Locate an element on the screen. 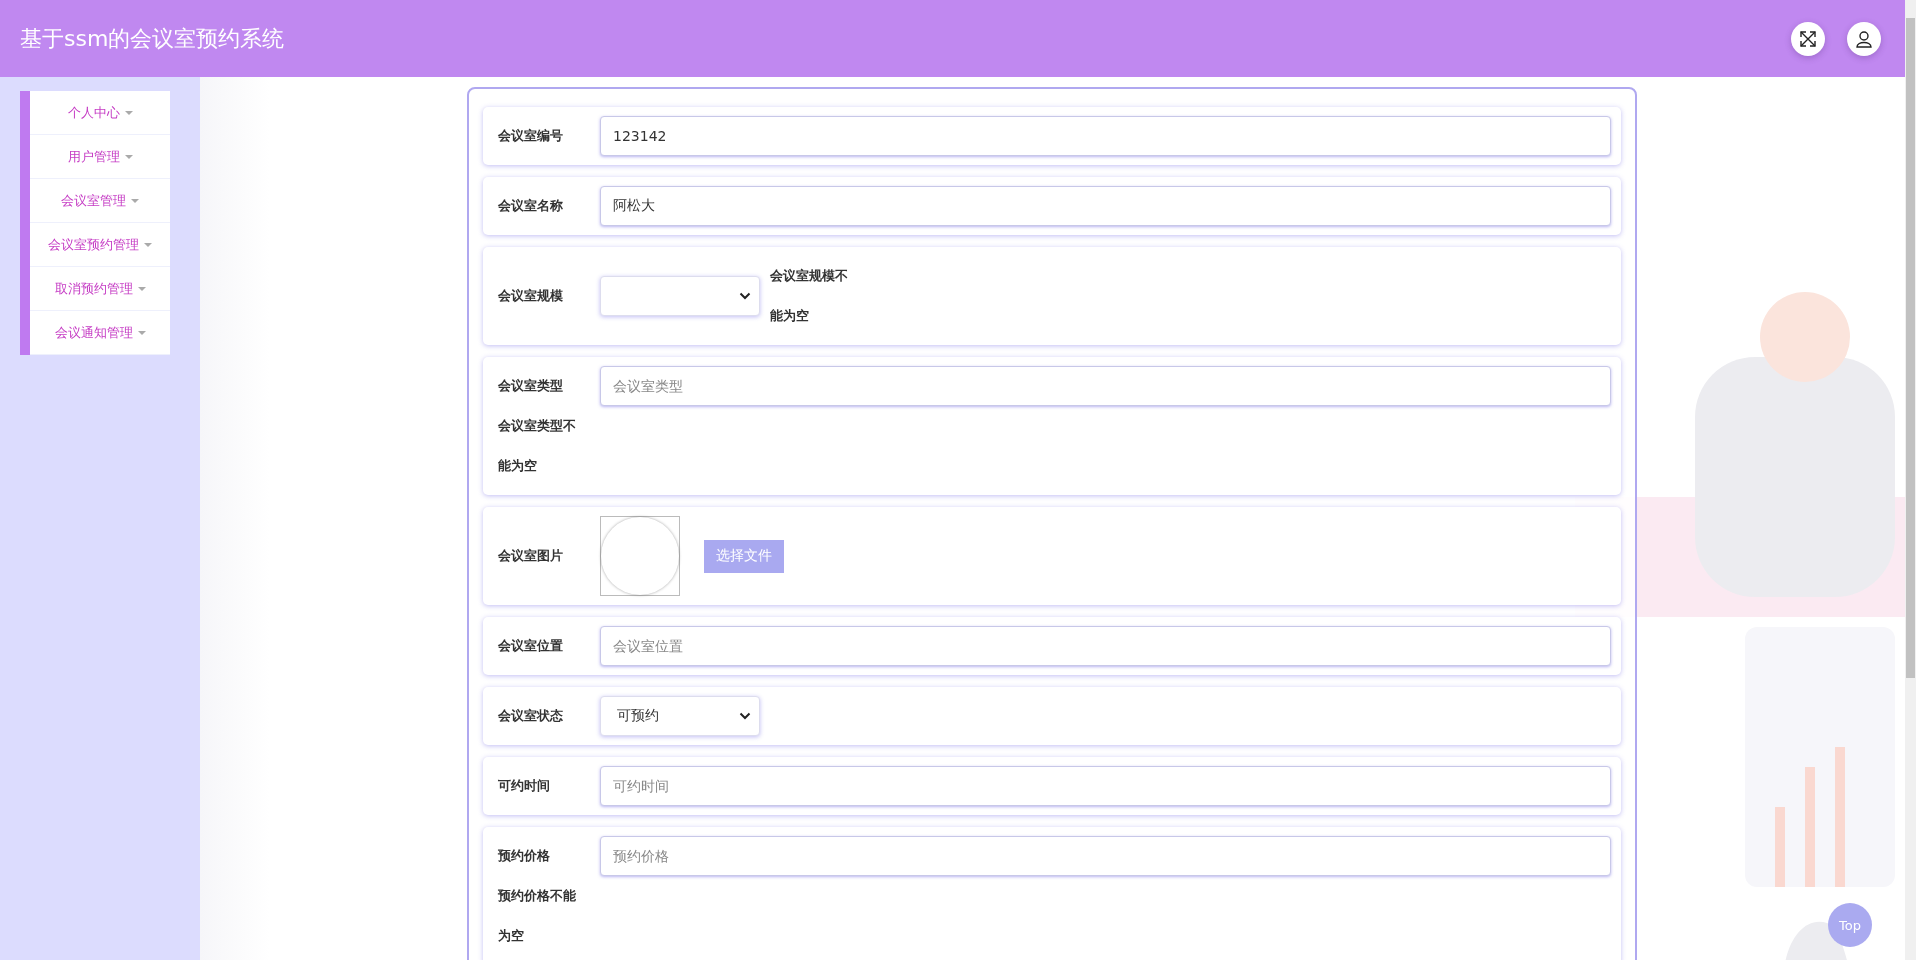 This screenshot has width=1916, height=960. field-label: 会议室位置 is located at coordinates (531, 646).